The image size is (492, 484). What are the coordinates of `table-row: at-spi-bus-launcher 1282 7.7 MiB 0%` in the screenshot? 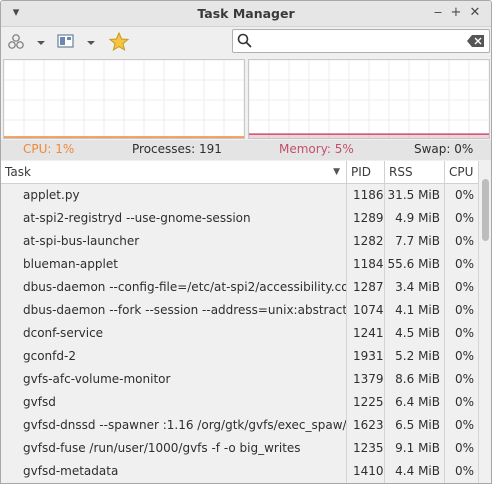 It's located at (239, 241).